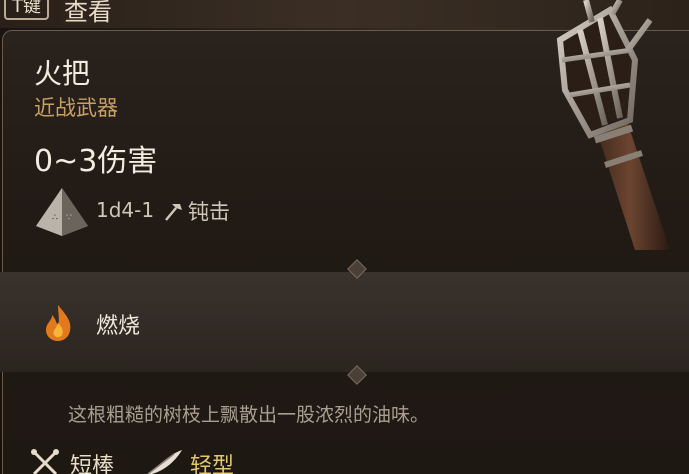 This screenshot has height=474, width=689. What do you see at coordinates (125, 210) in the screenshot?
I see `dice-roll: 1d4-1` at bounding box center [125, 210].